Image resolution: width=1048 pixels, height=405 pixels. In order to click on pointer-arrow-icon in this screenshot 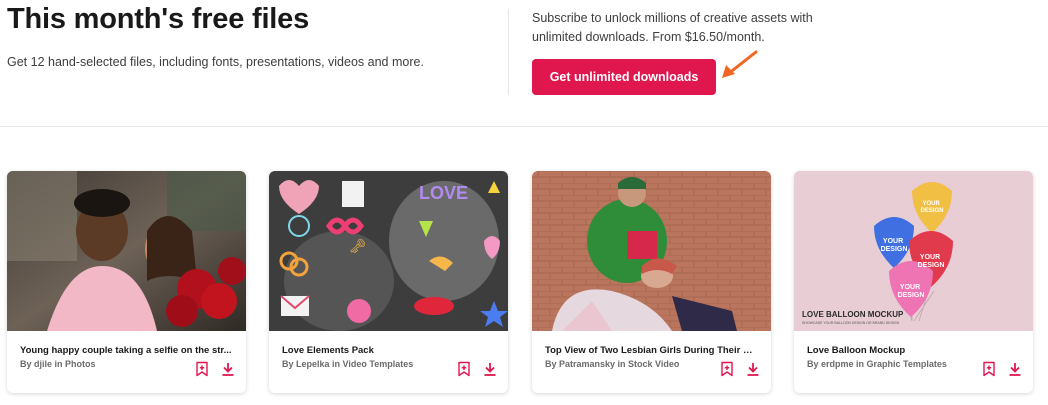, I will do `click(740, 64)`.